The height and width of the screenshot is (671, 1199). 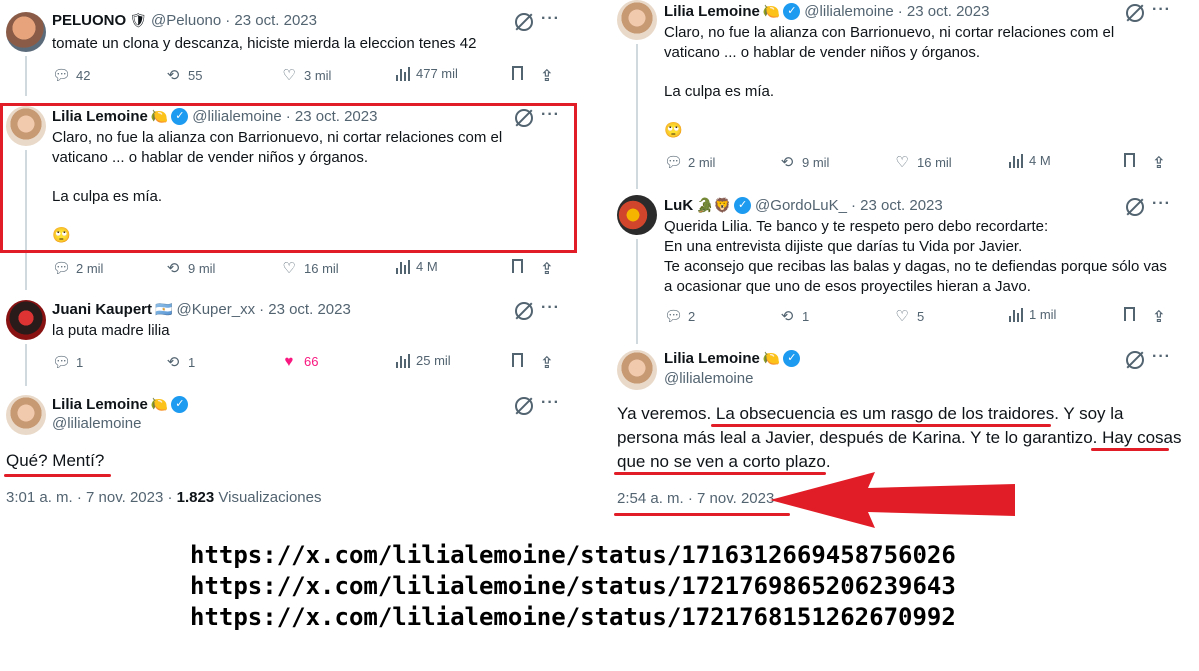 I want to click on handle: @Peluono, so click(x=186, y=20).